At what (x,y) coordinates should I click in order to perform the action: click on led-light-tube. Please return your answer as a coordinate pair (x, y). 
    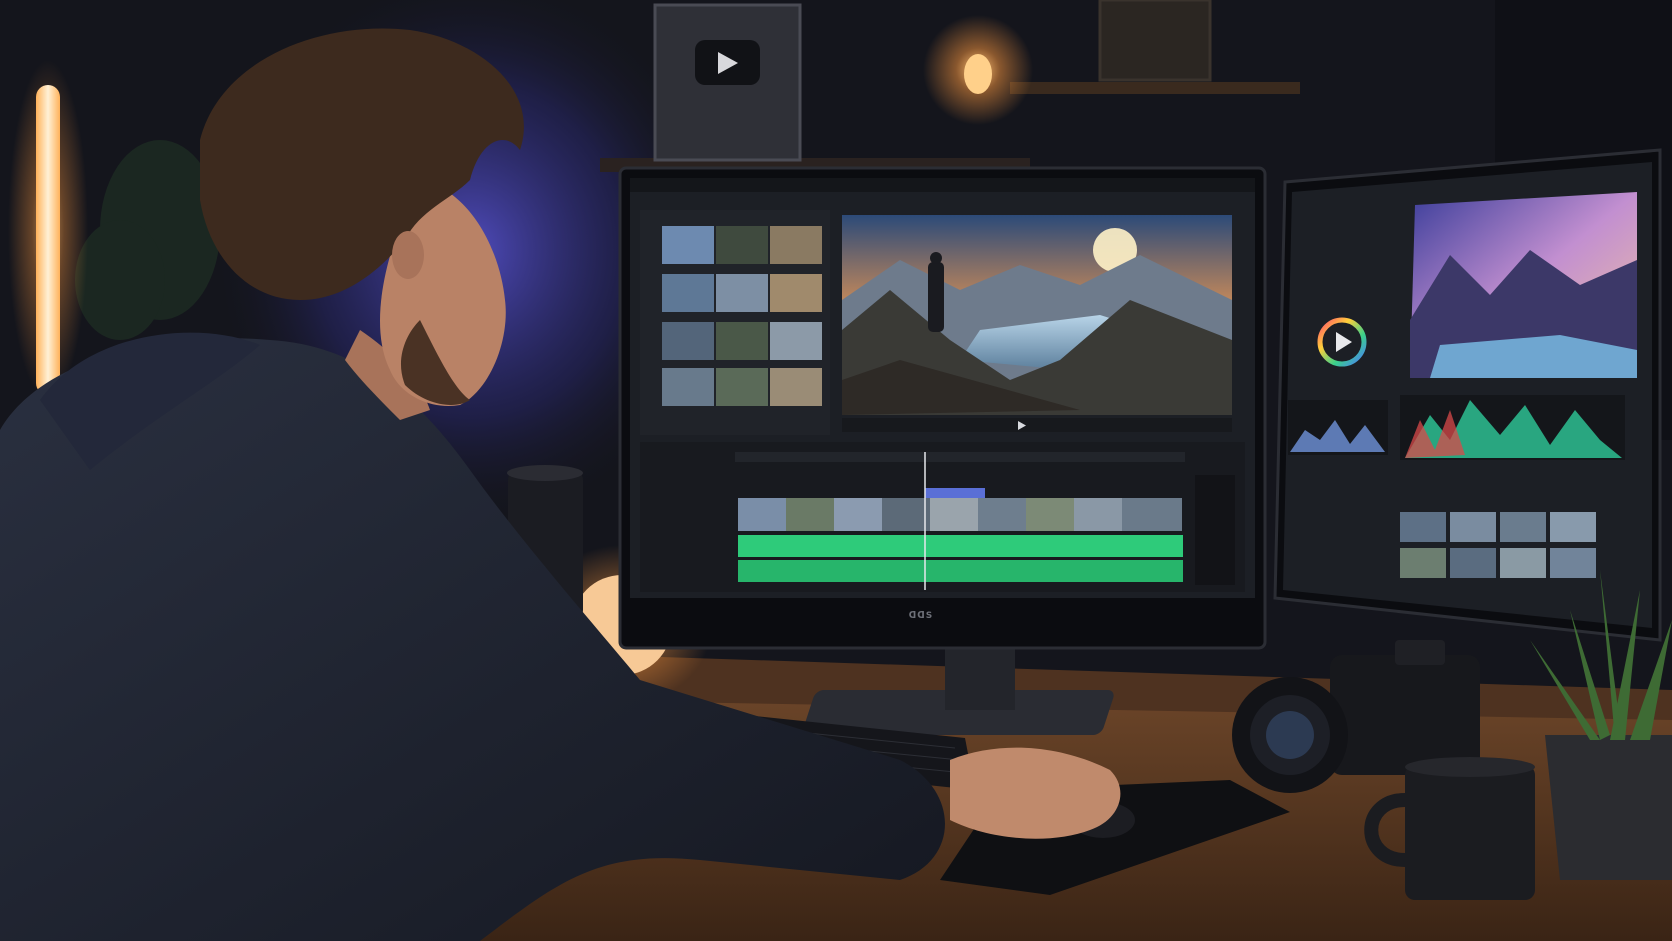
    Looking at the image, I should click on (48, 240).